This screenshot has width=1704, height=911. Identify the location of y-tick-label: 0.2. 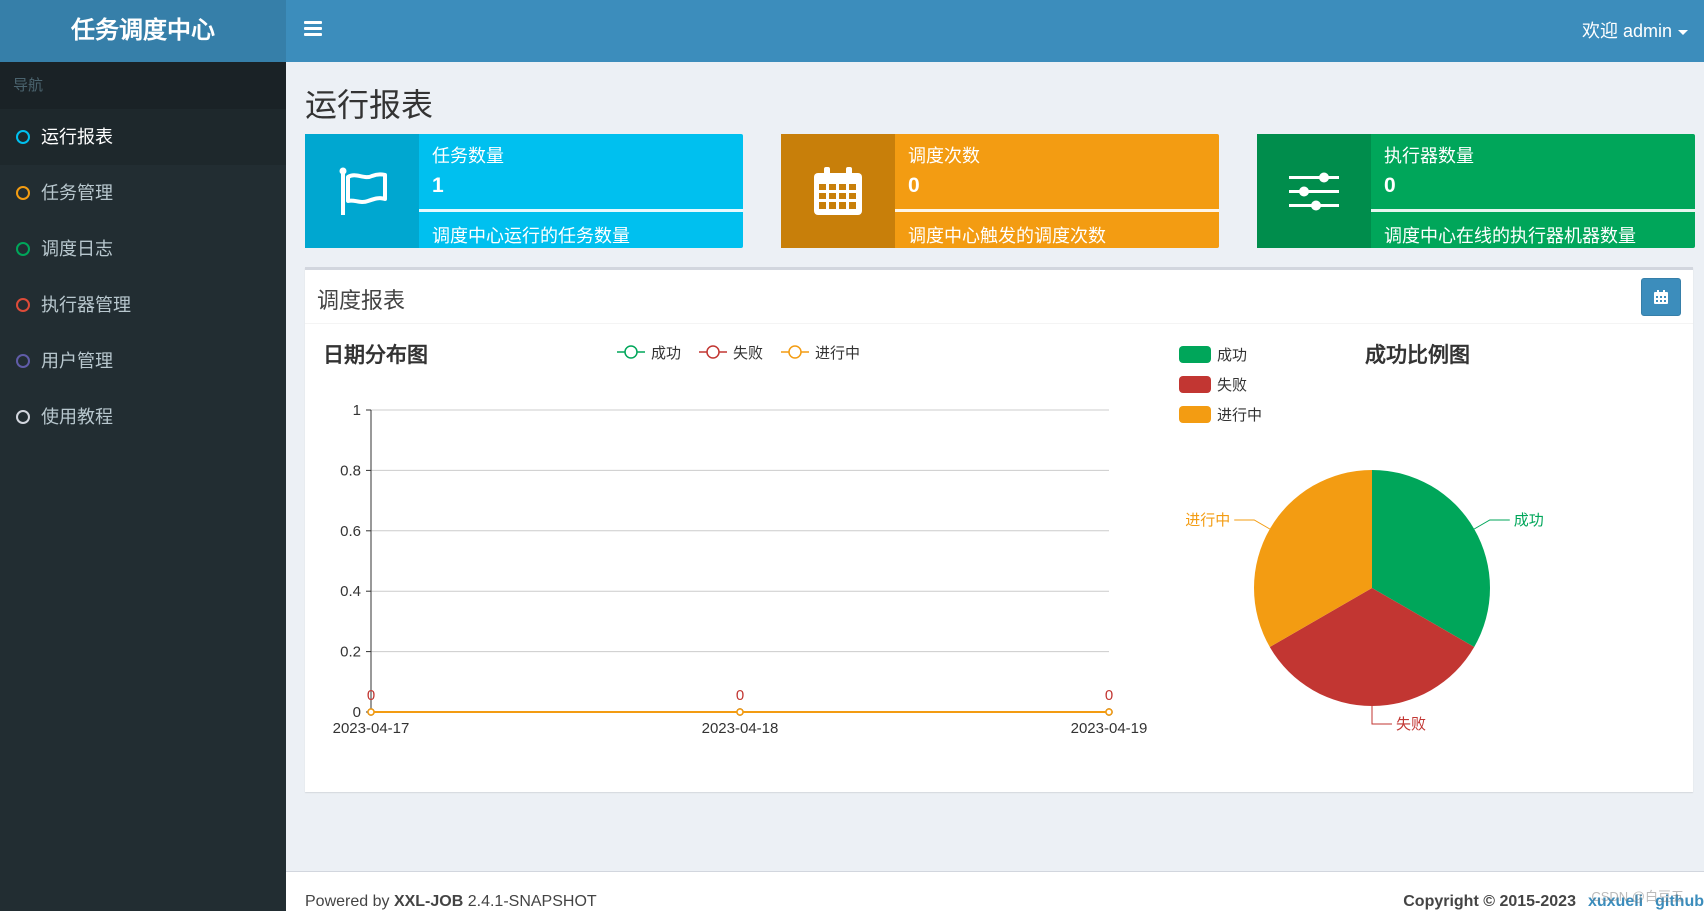
(350, 652).